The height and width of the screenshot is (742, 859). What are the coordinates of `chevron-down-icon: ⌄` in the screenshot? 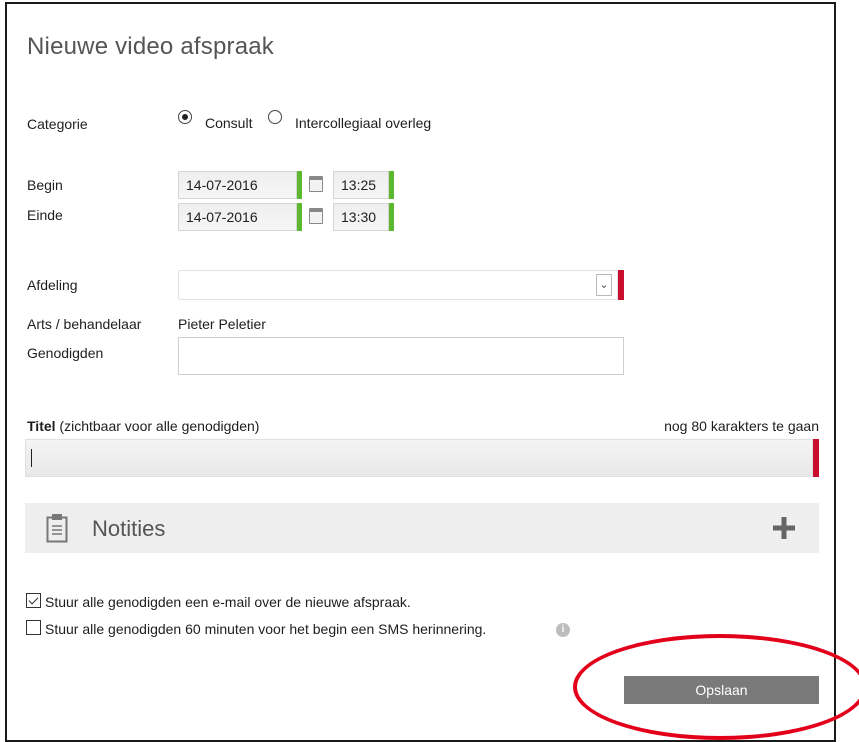 It's located at (604, 285).